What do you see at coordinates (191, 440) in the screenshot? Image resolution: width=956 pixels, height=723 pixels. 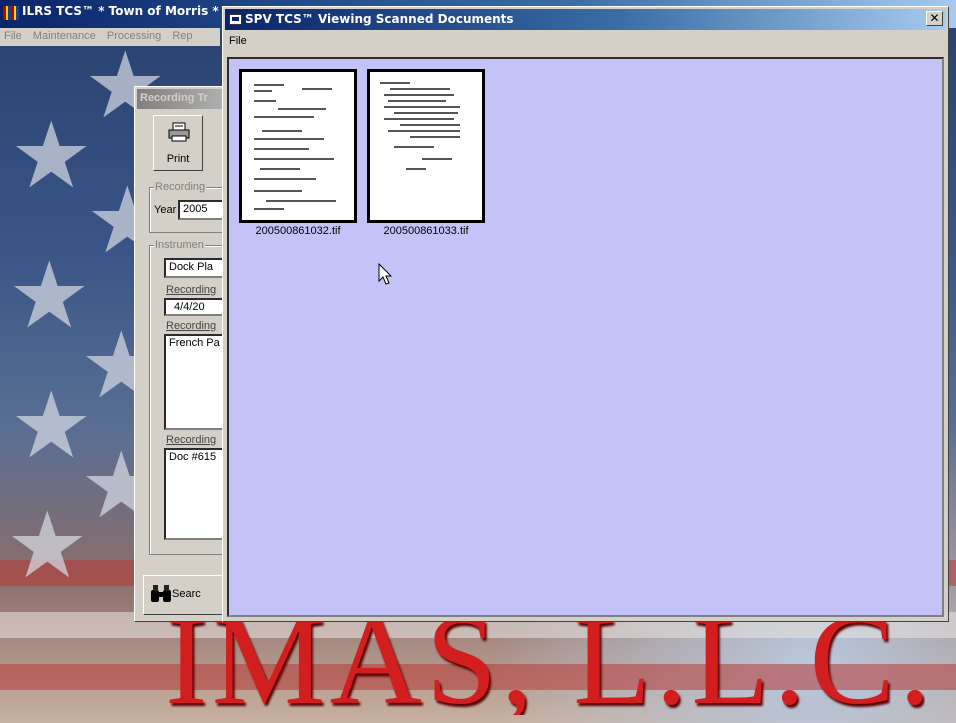 I see `recording-note-label: Recording` at bounding box center [191, 440].